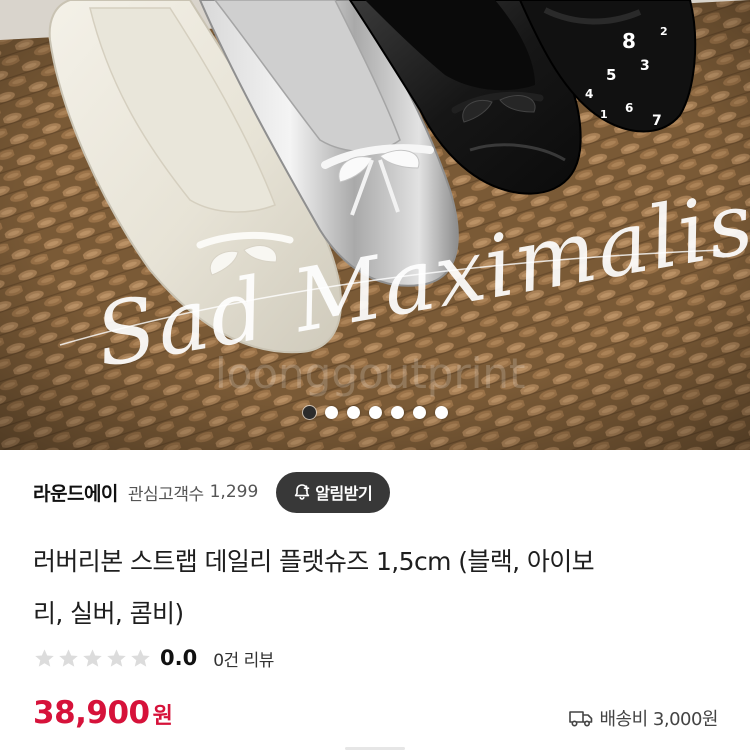  I want to click on shoe-digit: 6, so click(629, 108).